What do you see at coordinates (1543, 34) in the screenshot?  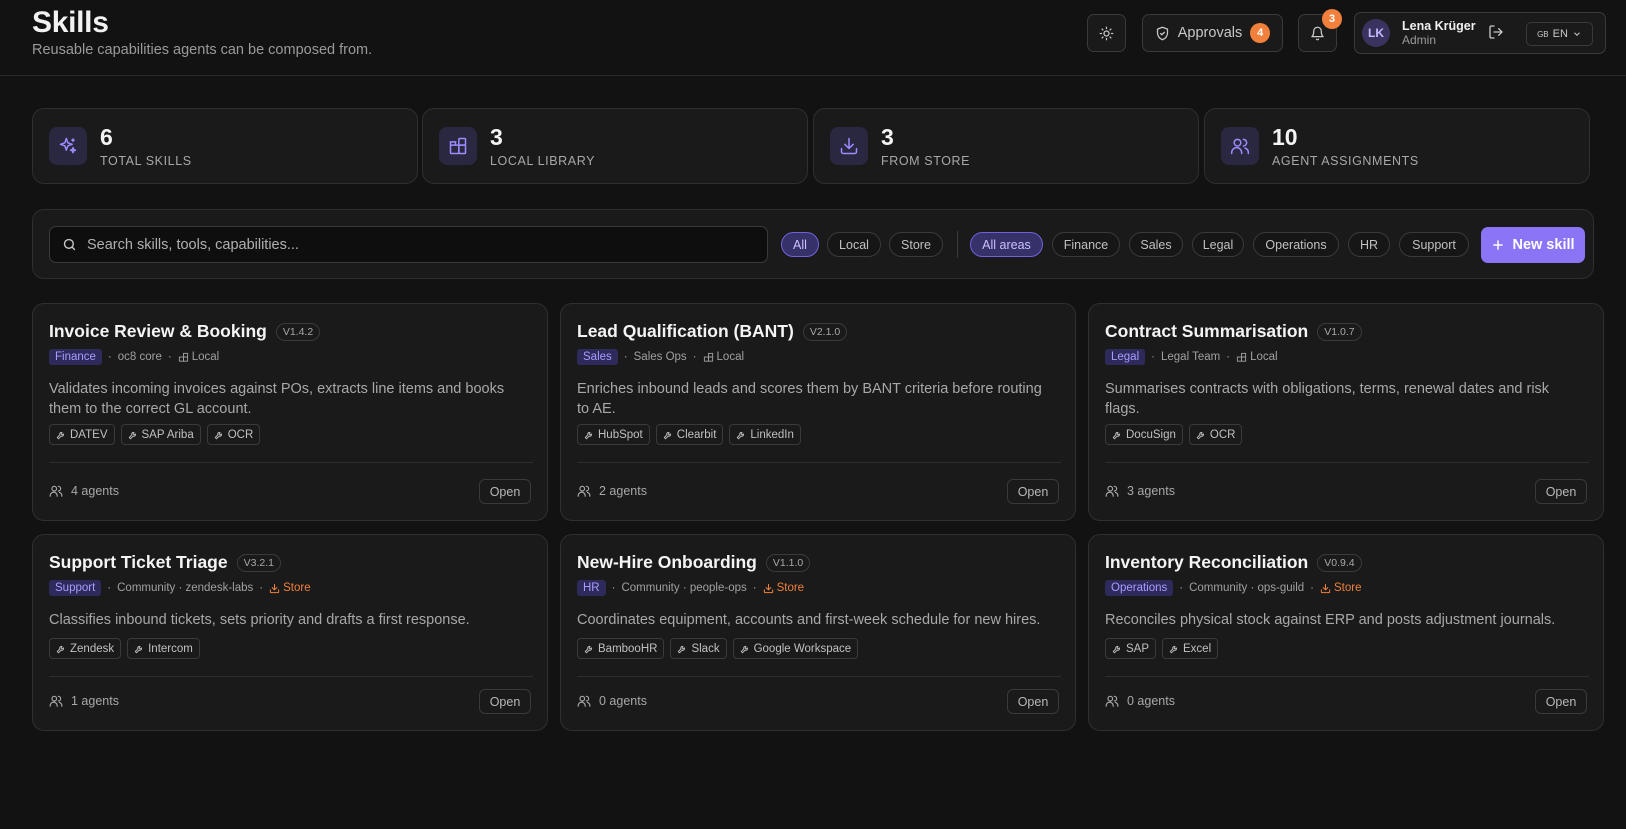 I see `flag-icon: GB` at bounding box center [1543, 34].